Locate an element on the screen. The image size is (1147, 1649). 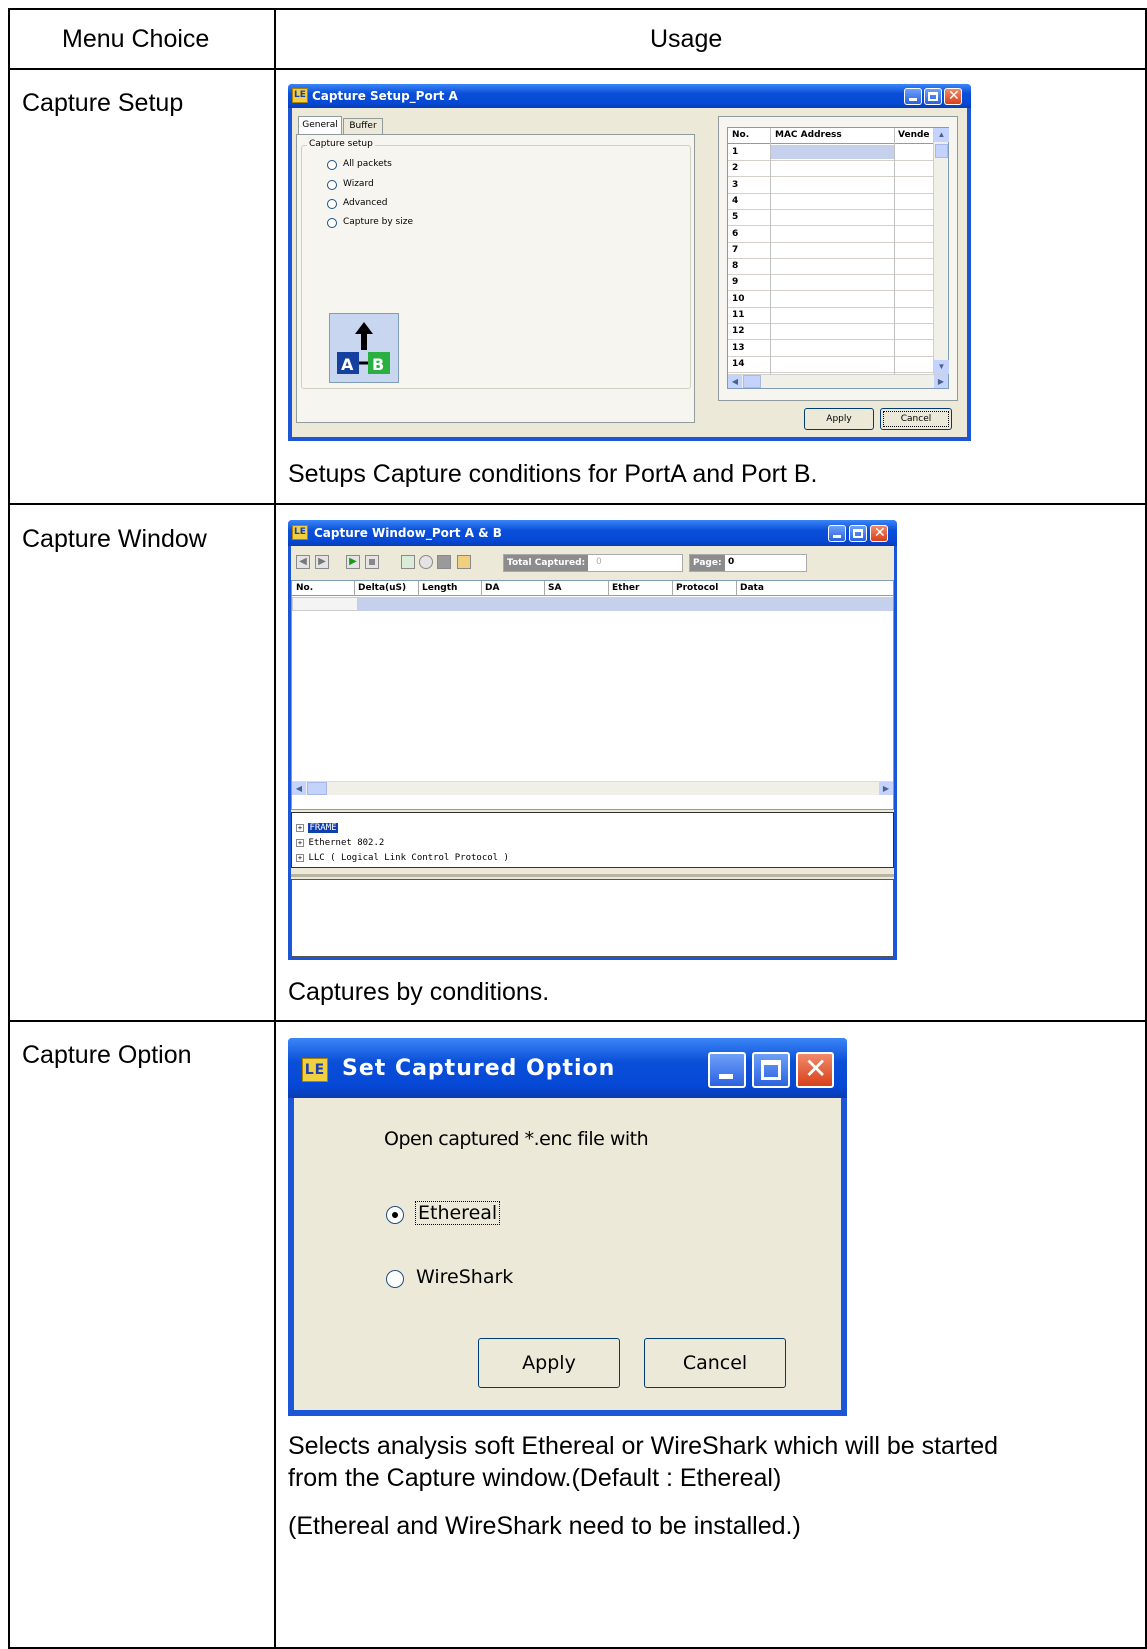
forward-icon: ▶ is located at coordinates (322, 562).